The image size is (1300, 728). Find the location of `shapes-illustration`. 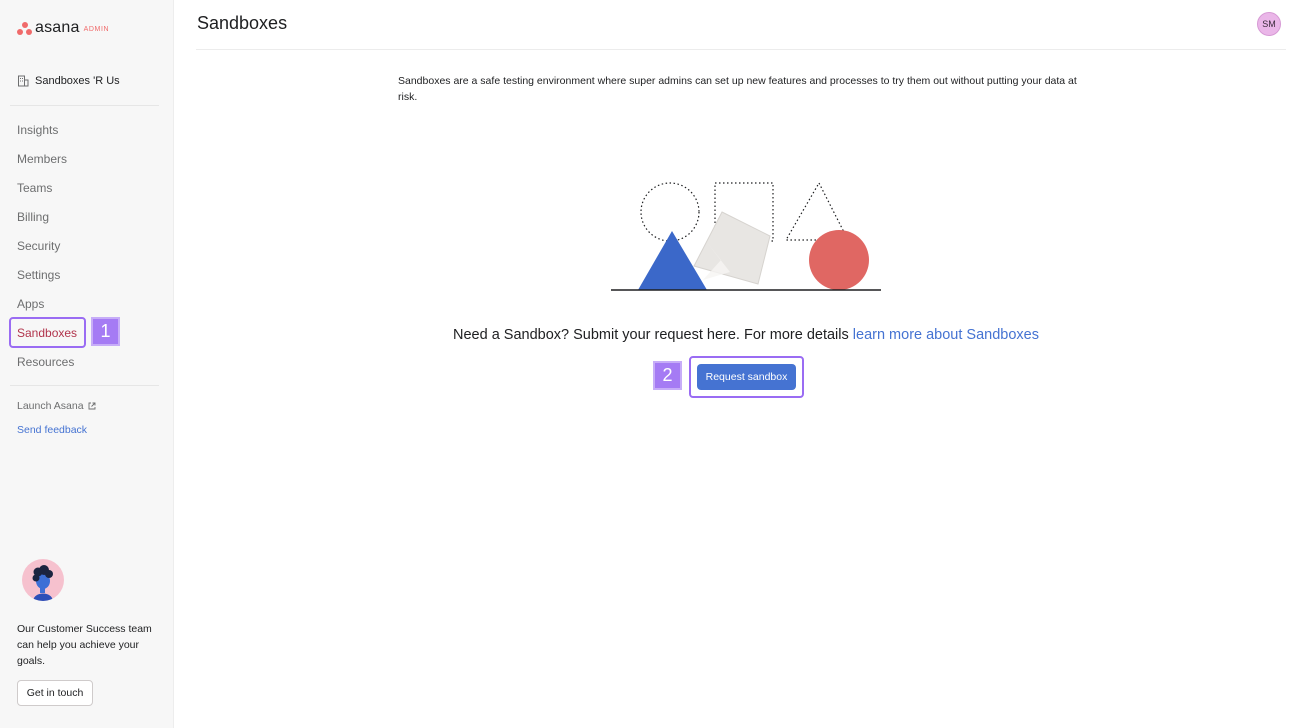

shapes-illustration is located at coordinates (746, 236).